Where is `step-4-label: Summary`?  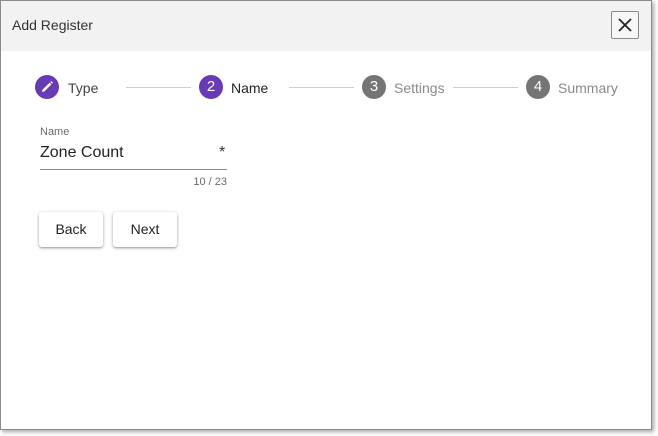 step-4-label: Summary is located at coordinates (588, 88).